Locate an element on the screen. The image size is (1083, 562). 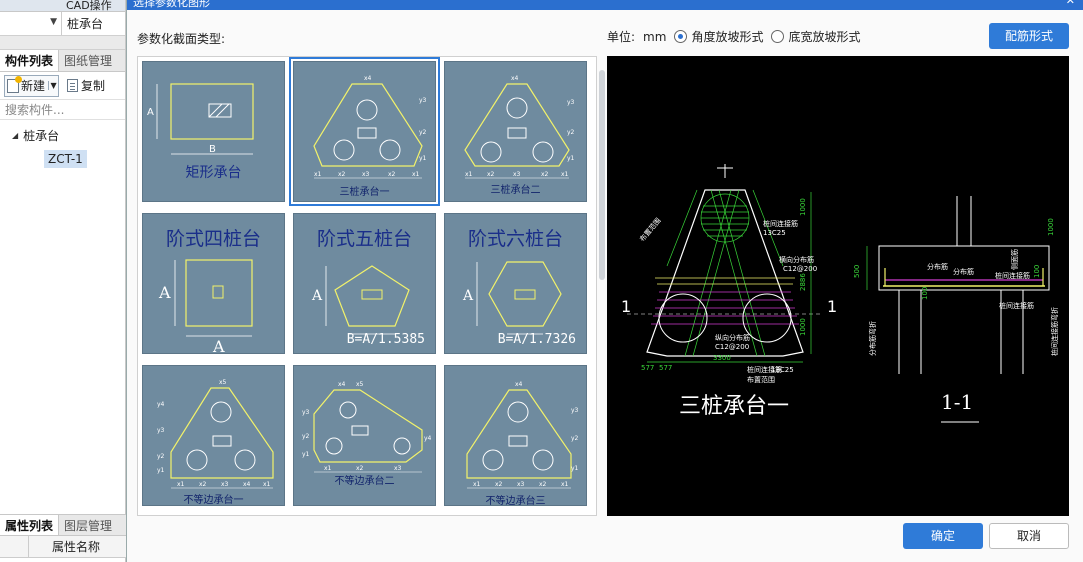
component-tree: ◢ 桩承台 ZCT-1 is located at coordinates (62, 144).